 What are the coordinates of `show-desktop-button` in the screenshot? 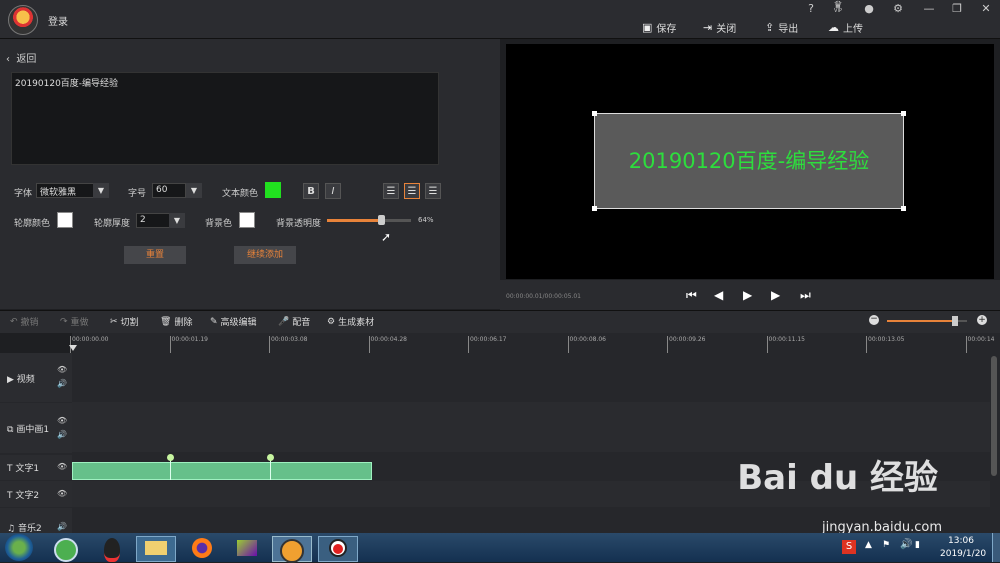 It's located at (996, 547).